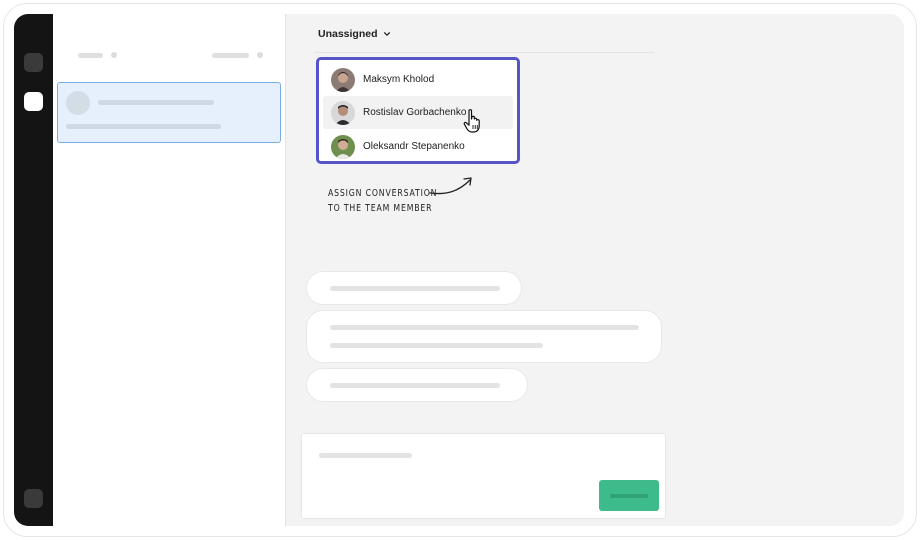 The image size is (920, 540). What do you see at coordinates (365, 455) in the screenshot?
I see `composer-input-placeholder` at bounding box center [365, 455].